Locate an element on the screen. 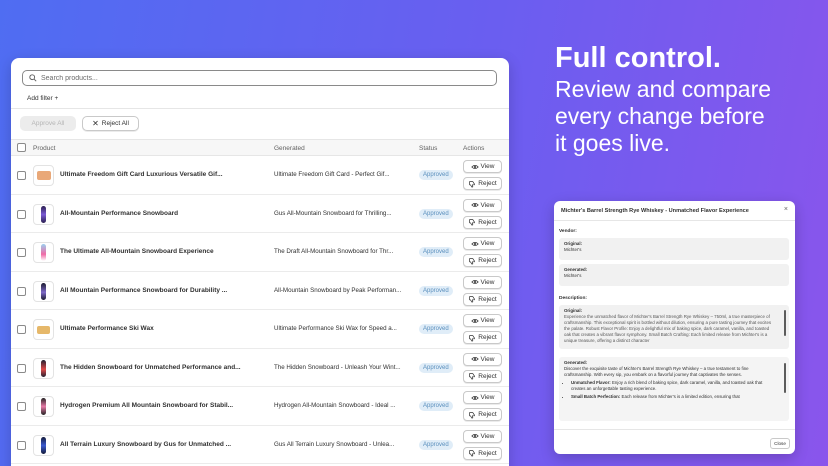 The image size is (828, 466). close-button: Close is located at coordinates (780, 443).